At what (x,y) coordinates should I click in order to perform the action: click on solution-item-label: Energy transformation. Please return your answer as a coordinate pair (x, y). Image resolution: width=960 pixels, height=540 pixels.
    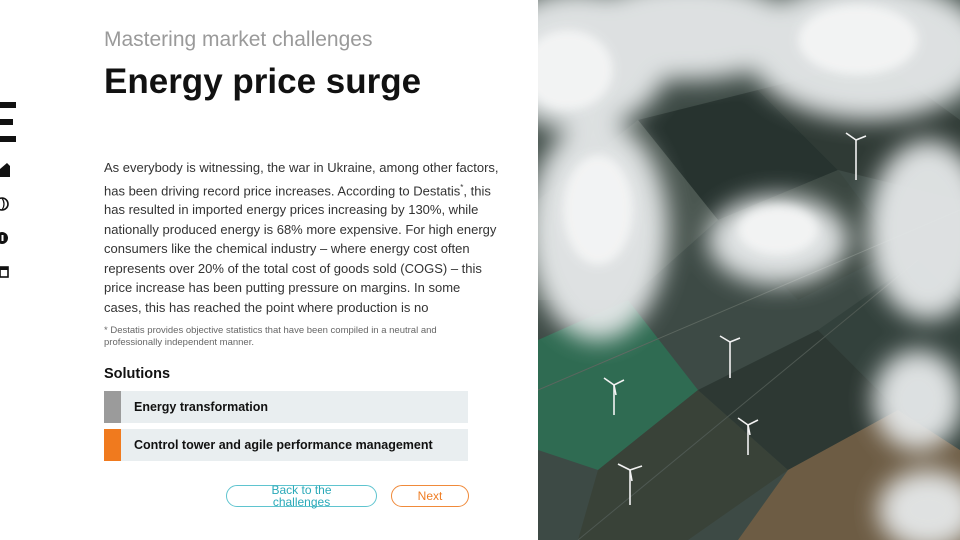
    Looking at the image, I should click on (201, 407).